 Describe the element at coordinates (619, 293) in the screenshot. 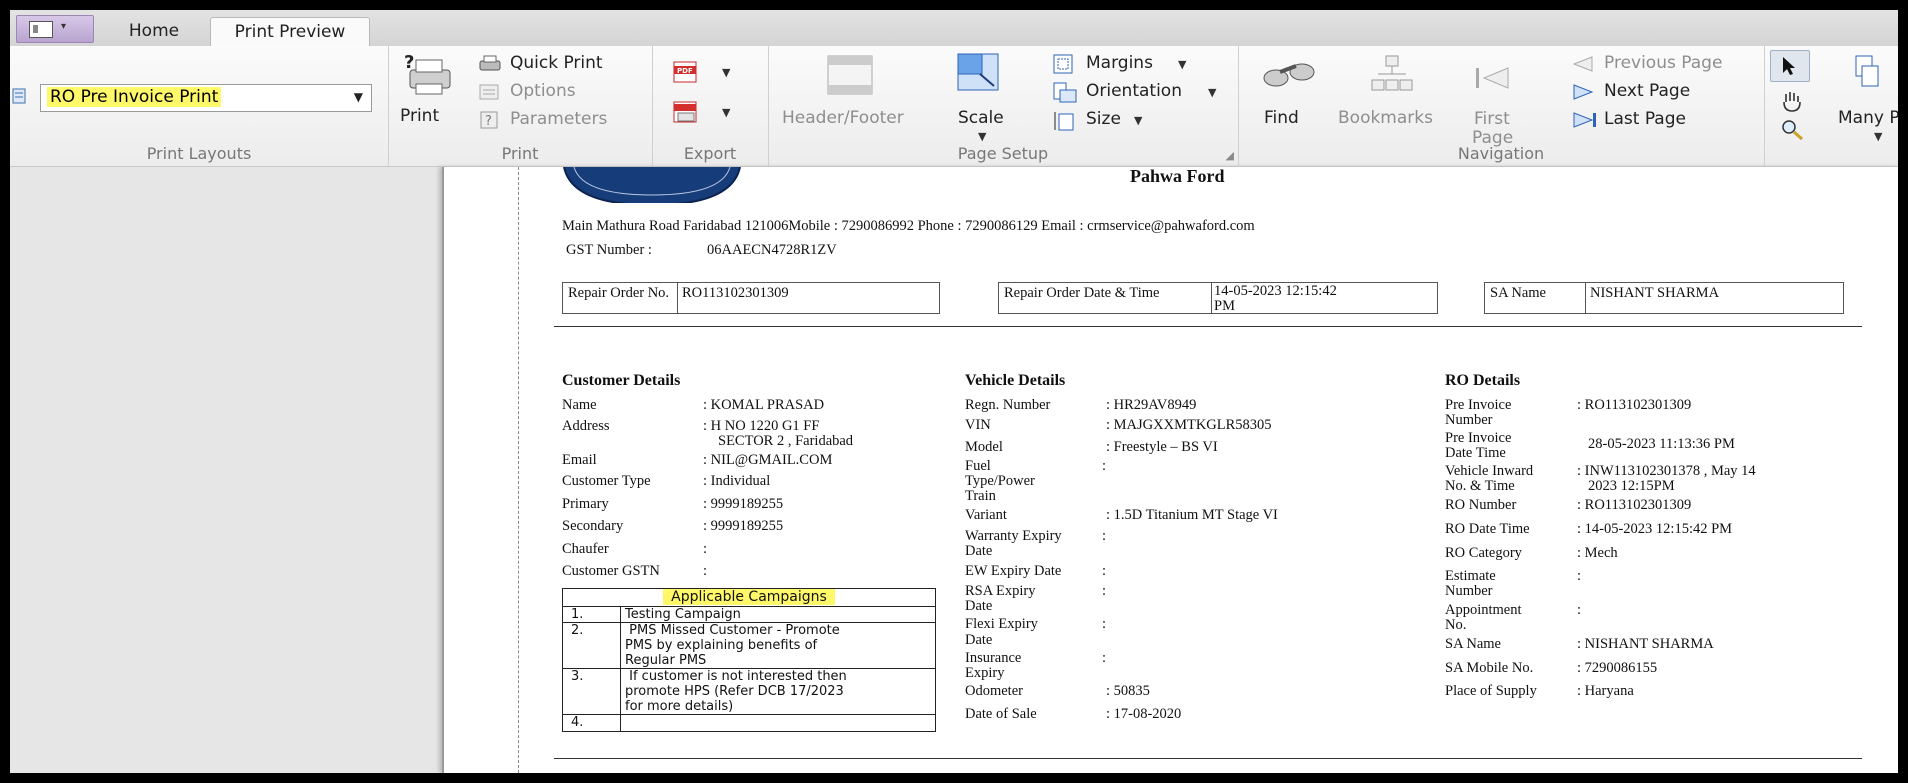

I see `repair-order-label: Repair Order No.` at that location.